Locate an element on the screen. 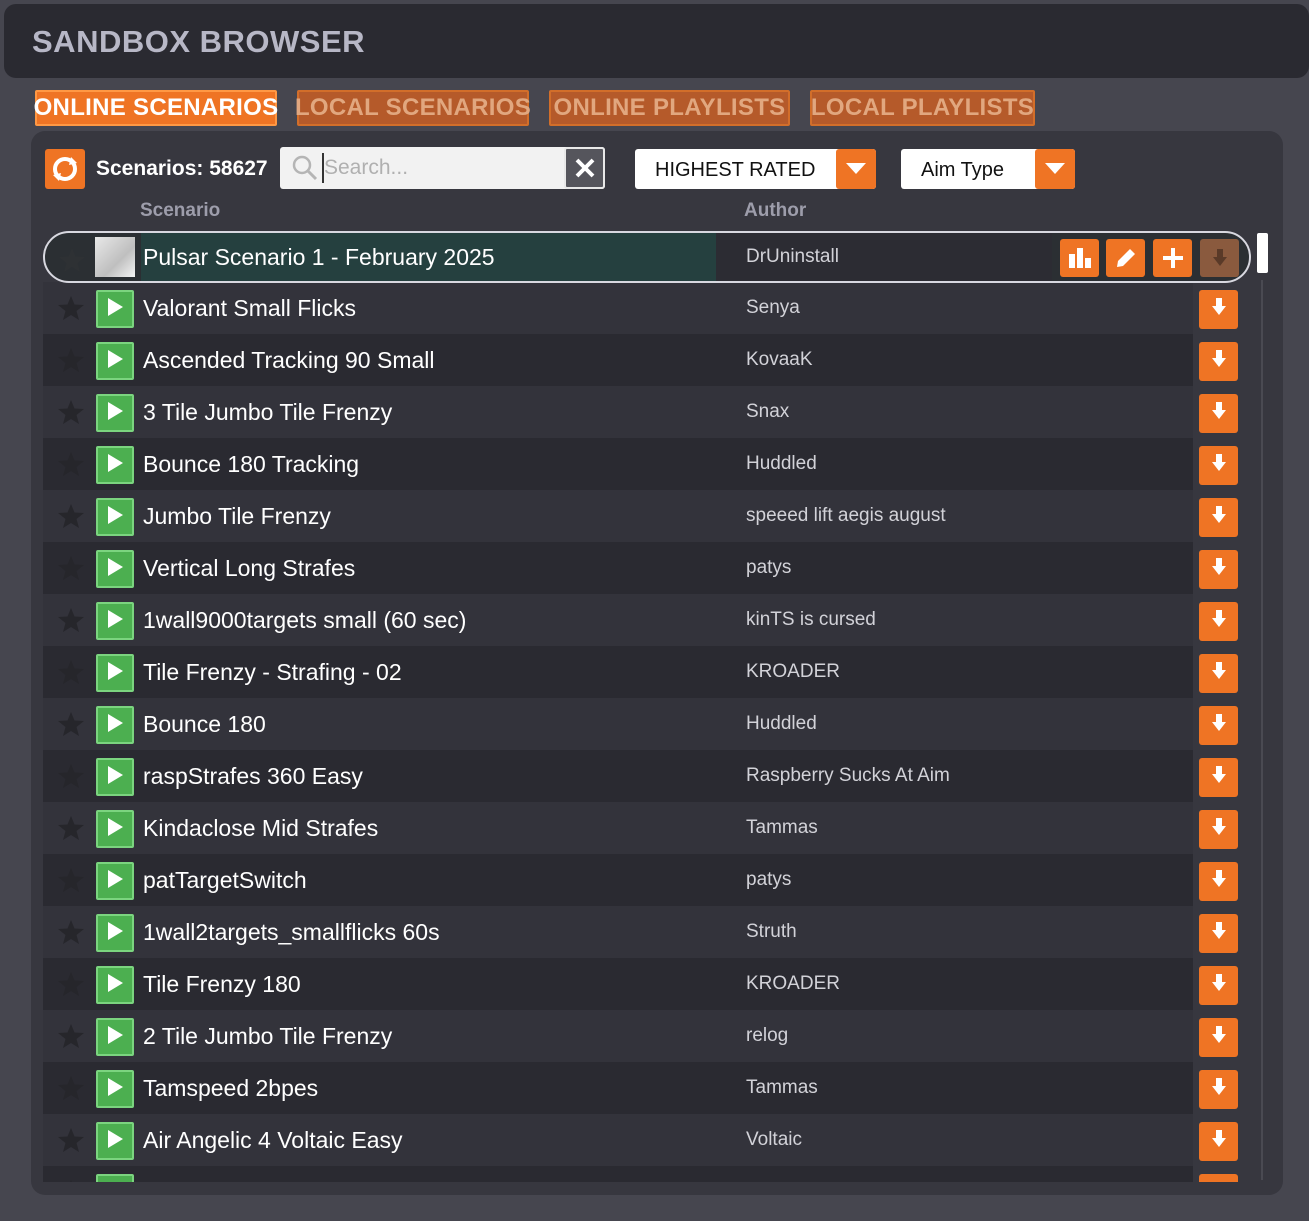  table-row: Bounce 180 Huddled is located at coordinates (618, 724).